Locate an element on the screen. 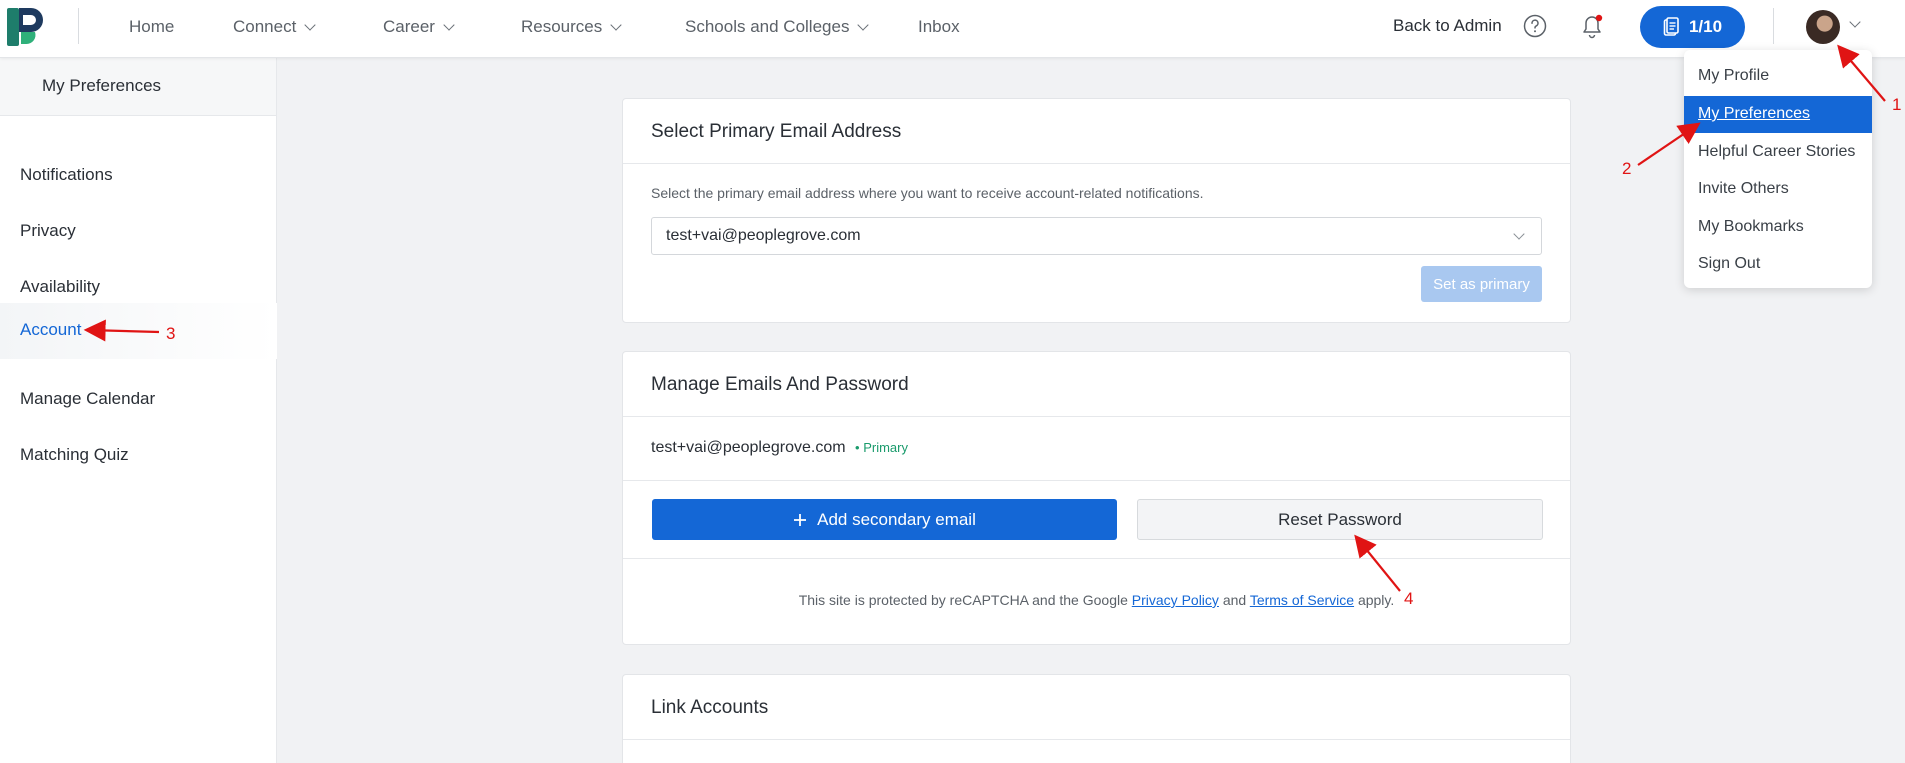 The width and height of the screenshot is (1905, 763). back-to-admin-link: Back to Admin is located at coordinates (1447, 26).